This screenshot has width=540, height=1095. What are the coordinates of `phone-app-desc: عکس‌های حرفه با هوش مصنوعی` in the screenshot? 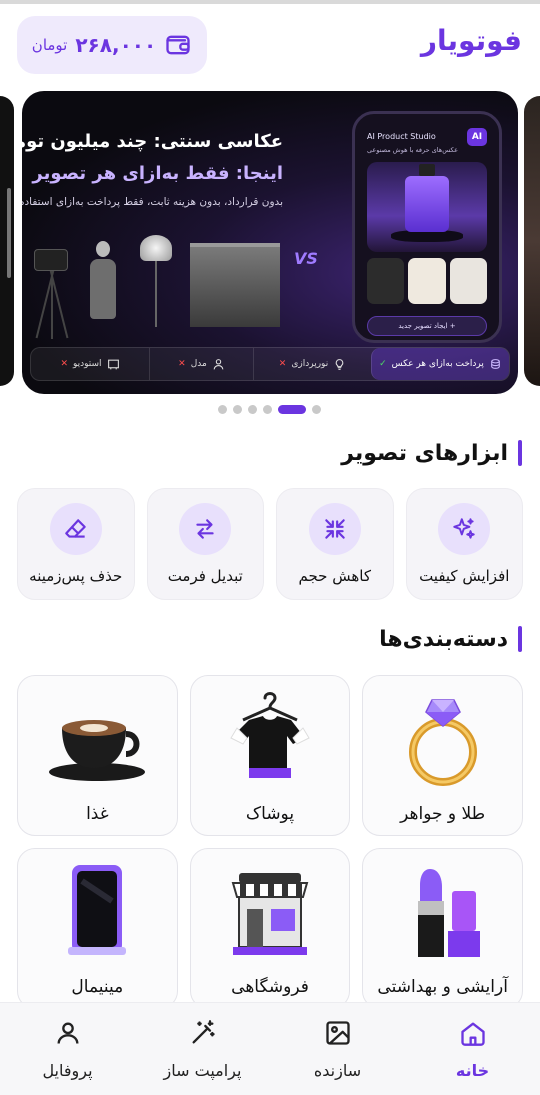 It's located at (412, 150).